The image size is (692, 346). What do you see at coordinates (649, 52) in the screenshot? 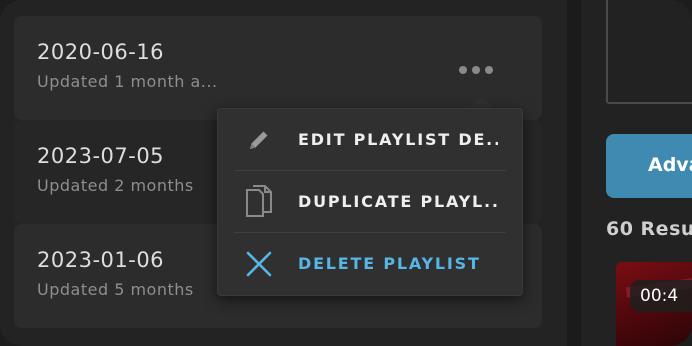
I see `preview-box` at bounding box center [649, 52].